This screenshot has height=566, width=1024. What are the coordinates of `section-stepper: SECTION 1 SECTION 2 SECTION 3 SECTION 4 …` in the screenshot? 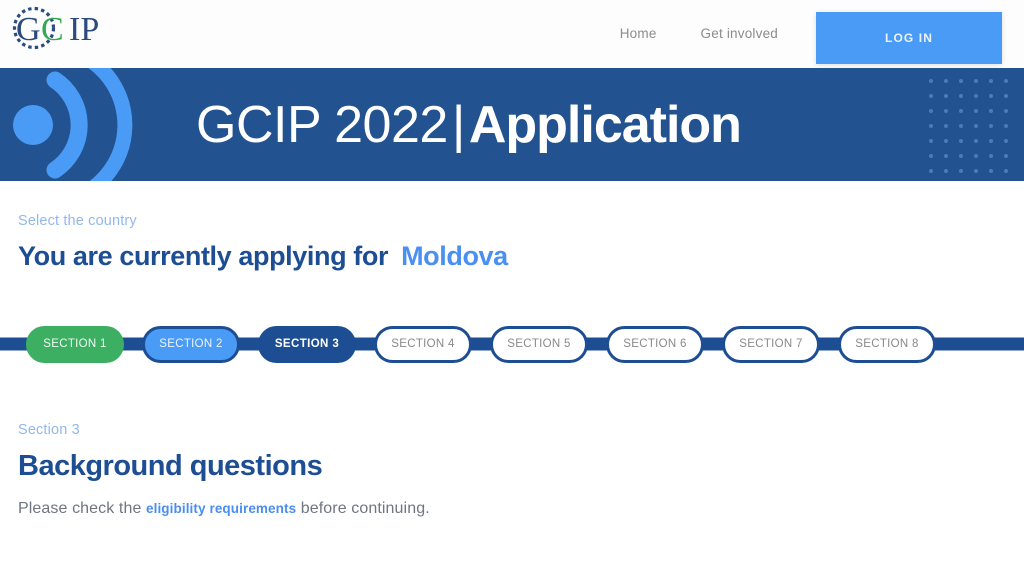 It's located at (512, 344).